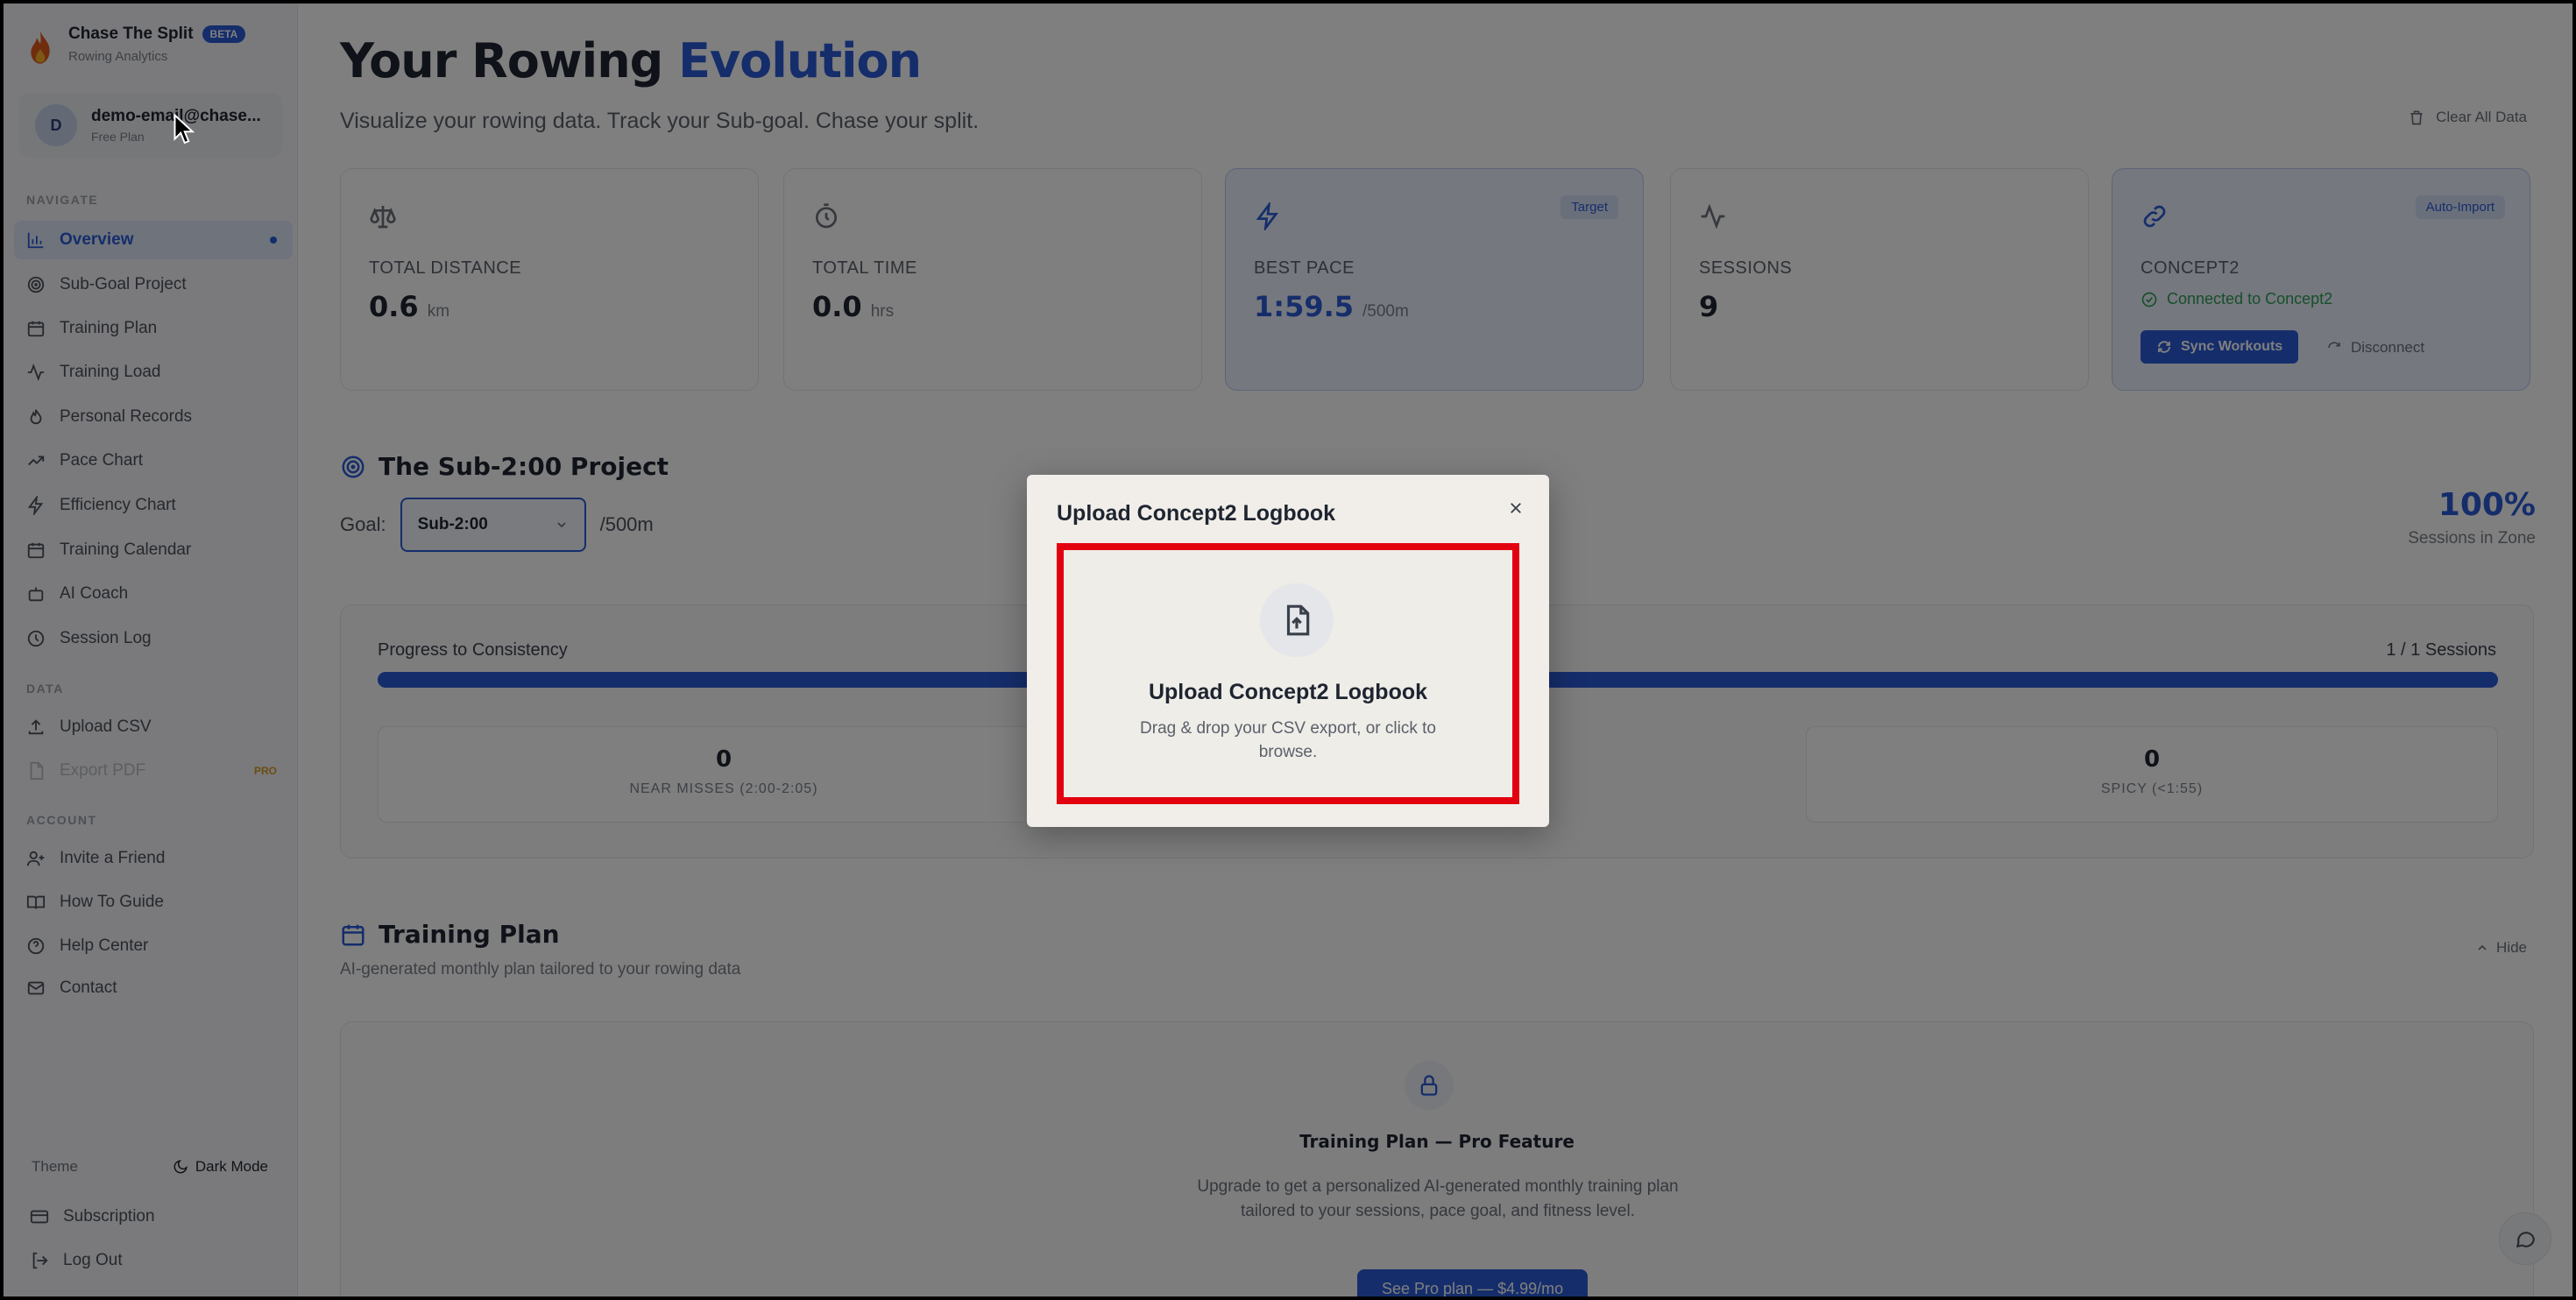 The image size is (2576, 1300). Describe the element at coordinates (184, 129) in the screenshot. I see `mouse-cursor-icon` at that location.